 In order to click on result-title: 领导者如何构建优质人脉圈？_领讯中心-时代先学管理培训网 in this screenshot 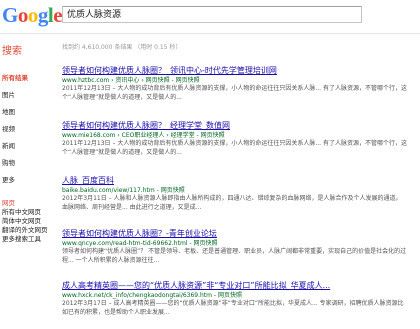, I will do `click(237, 71)`.